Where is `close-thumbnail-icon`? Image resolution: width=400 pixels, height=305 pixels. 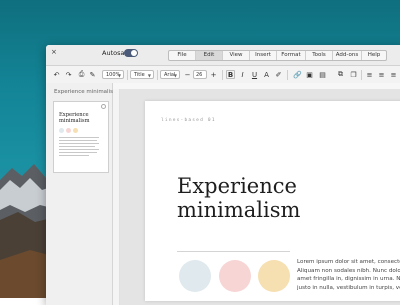 close-thumbnail-icon is located at coordinates (103, 106).